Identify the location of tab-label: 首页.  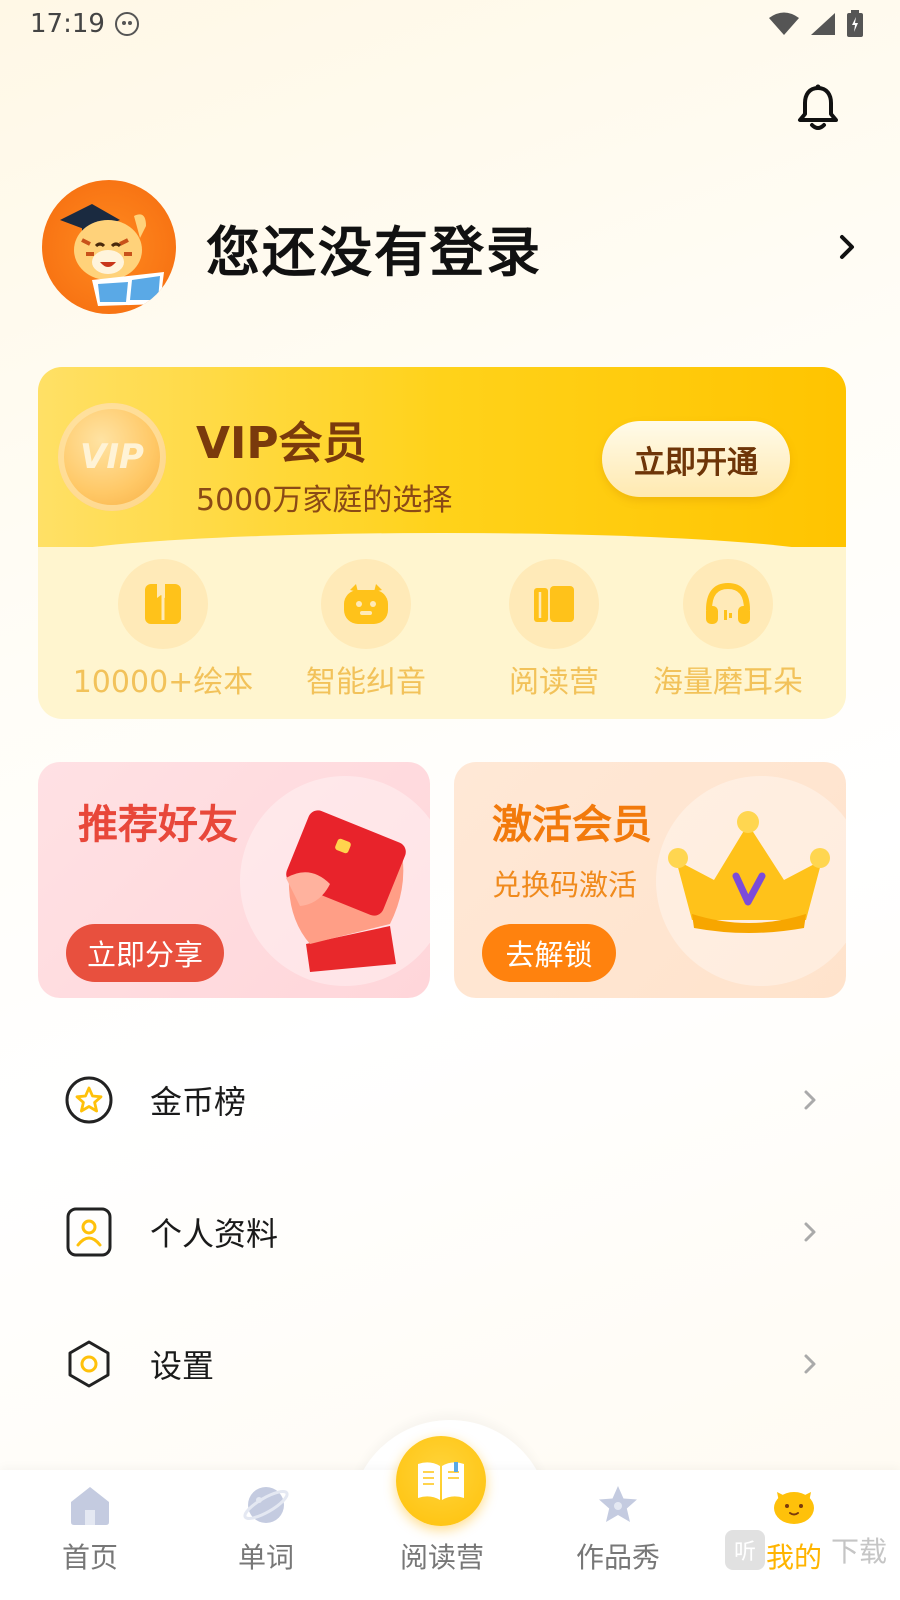
(89, 1557).